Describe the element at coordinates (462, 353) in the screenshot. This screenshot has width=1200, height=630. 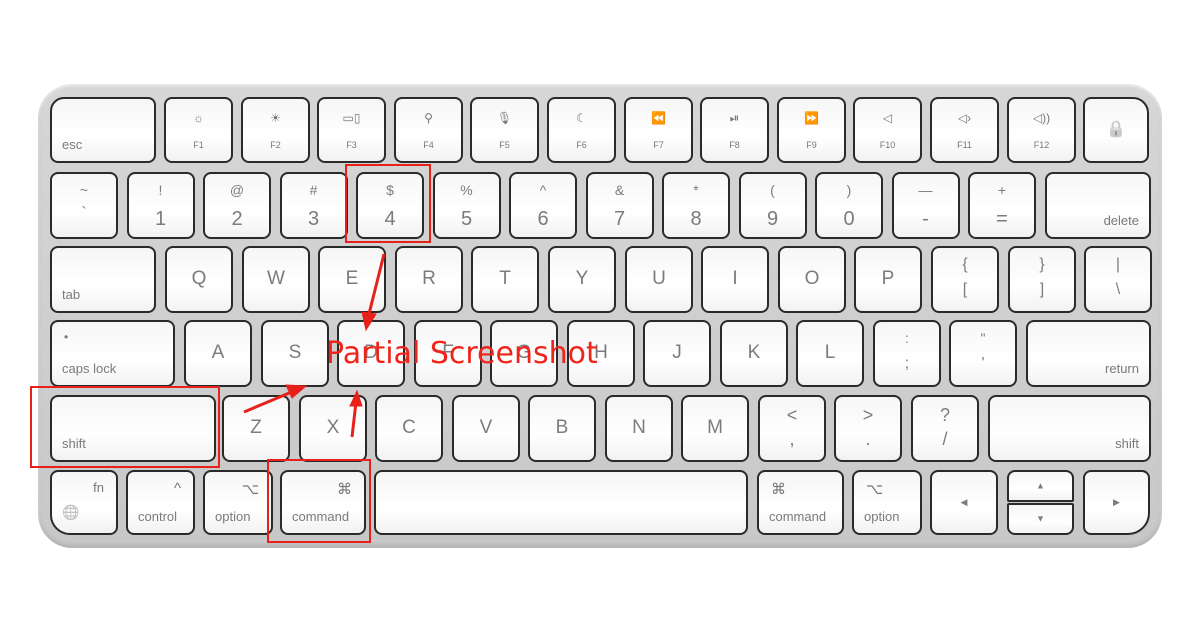
I see `annotation-label: Partial Screenshot` at that location.